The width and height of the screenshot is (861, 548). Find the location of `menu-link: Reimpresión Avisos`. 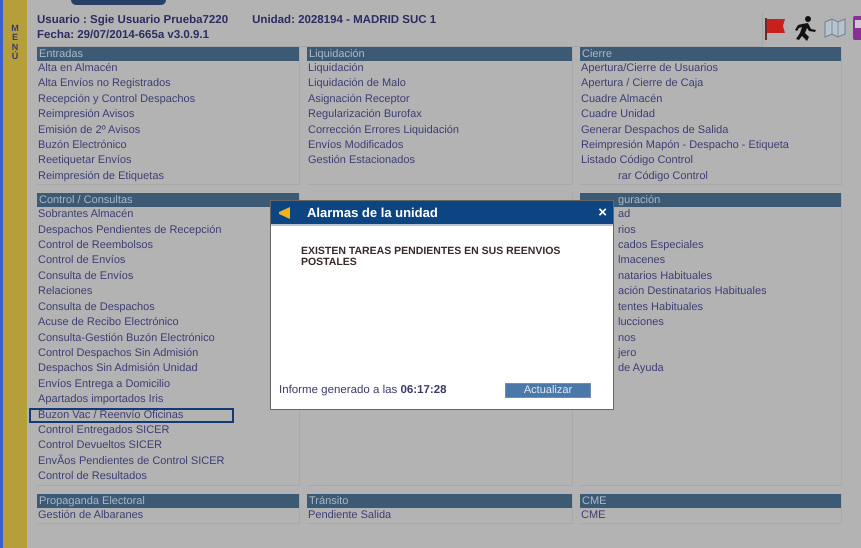

menu-link: Reimpresión Avisos is located at coordinates (168, 115).